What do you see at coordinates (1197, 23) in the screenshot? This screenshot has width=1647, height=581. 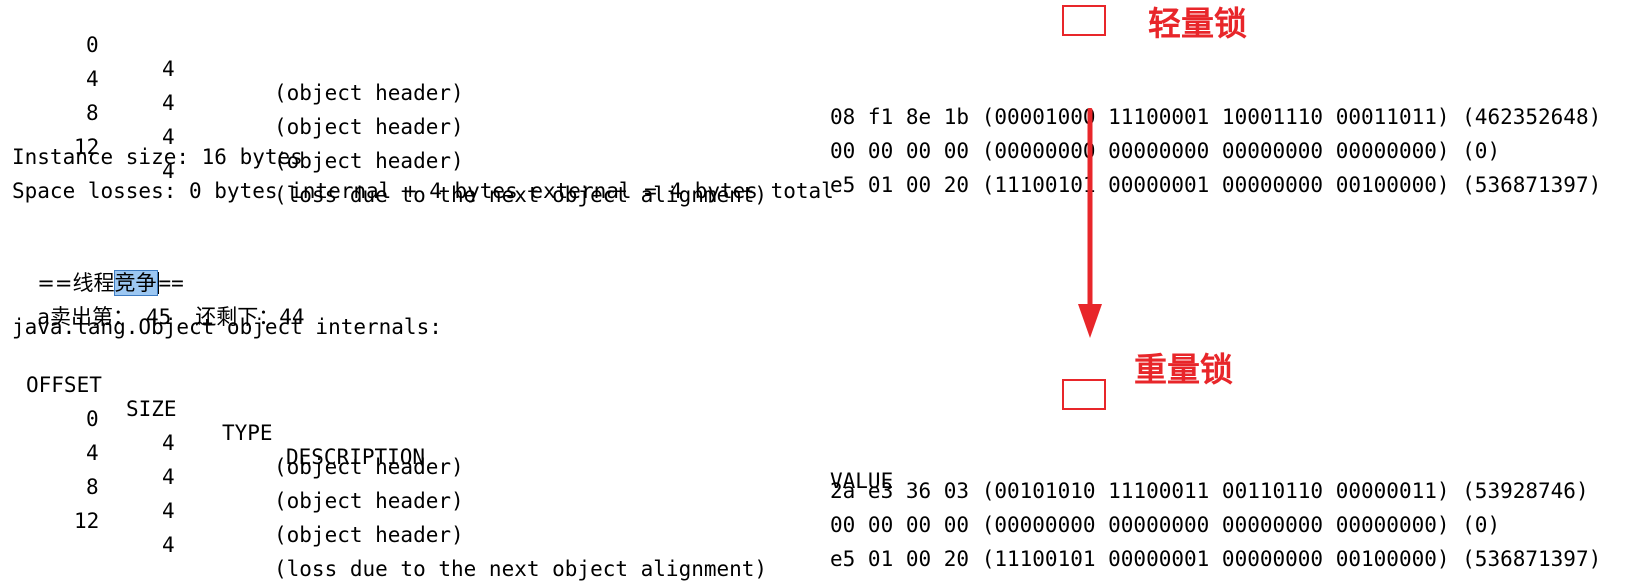 I see `light-lock-label: 轻量锁` at bounding box center [1197, 23].